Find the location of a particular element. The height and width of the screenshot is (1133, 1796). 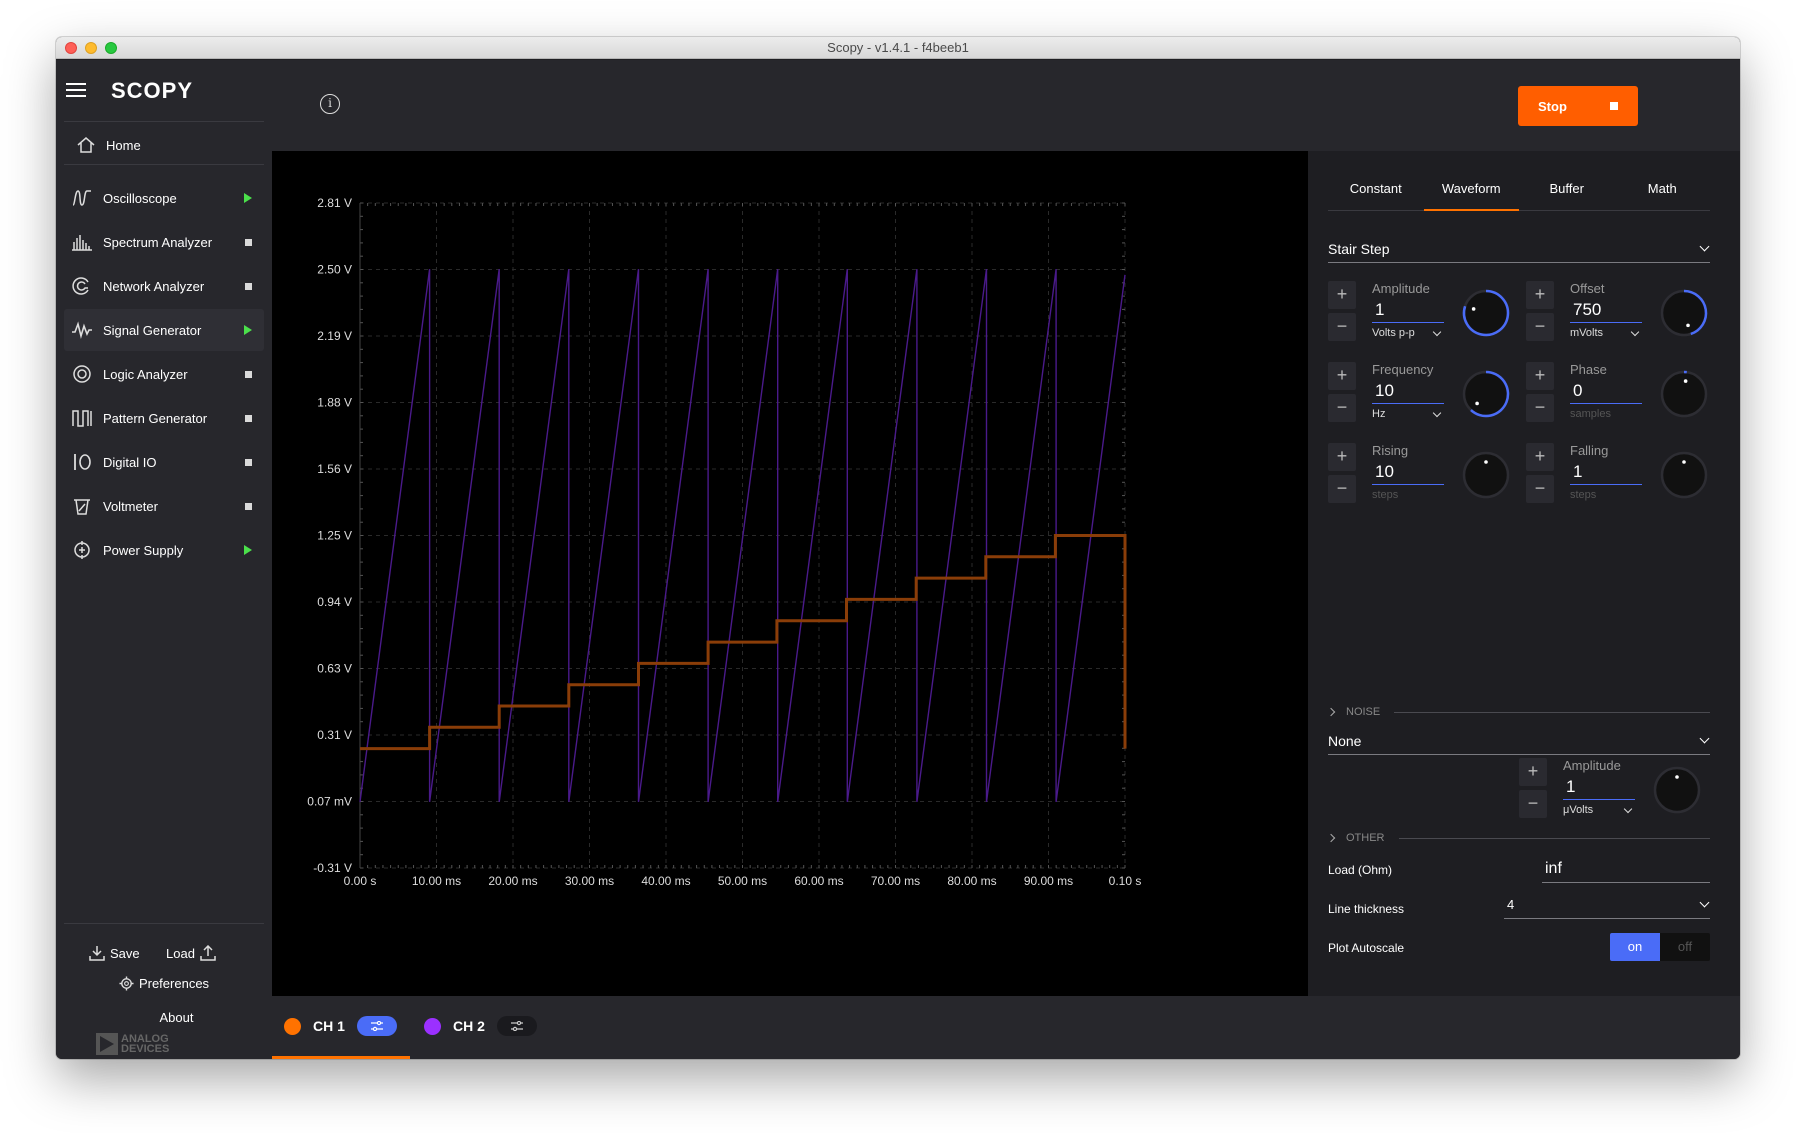

tab-constant: Constant is located at coordinates (1376, 190).